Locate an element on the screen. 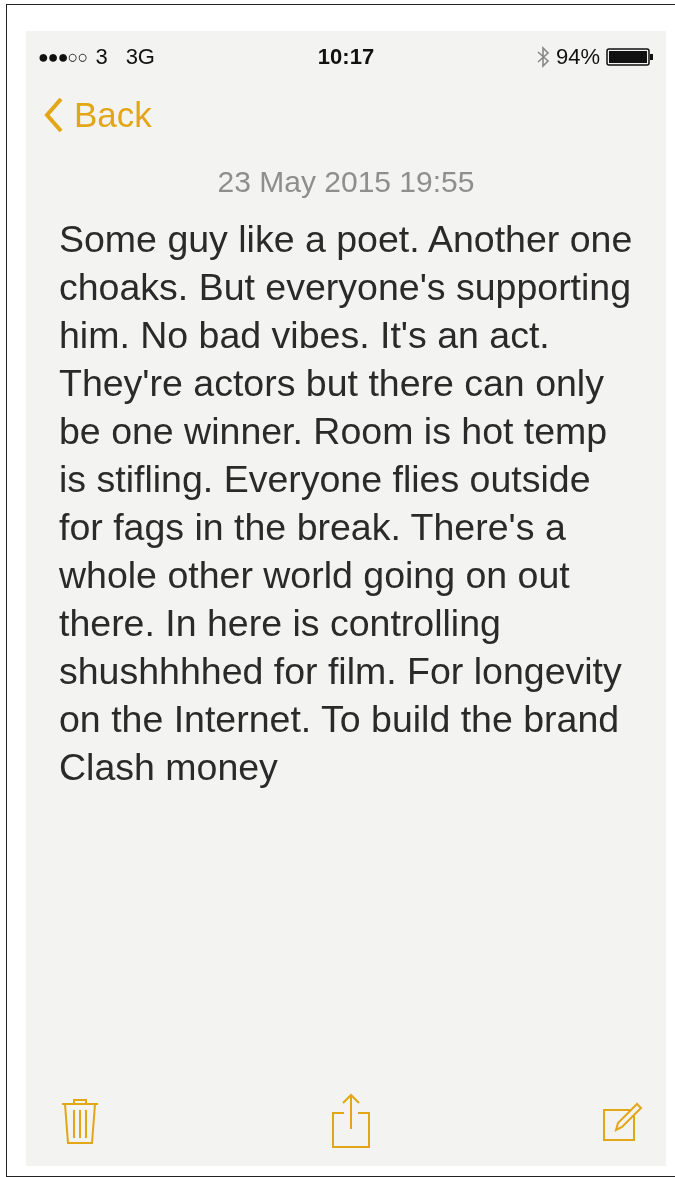 The width and height of the screenshot is (675, 1177). compose-button is located at coordinates (623, 1121).